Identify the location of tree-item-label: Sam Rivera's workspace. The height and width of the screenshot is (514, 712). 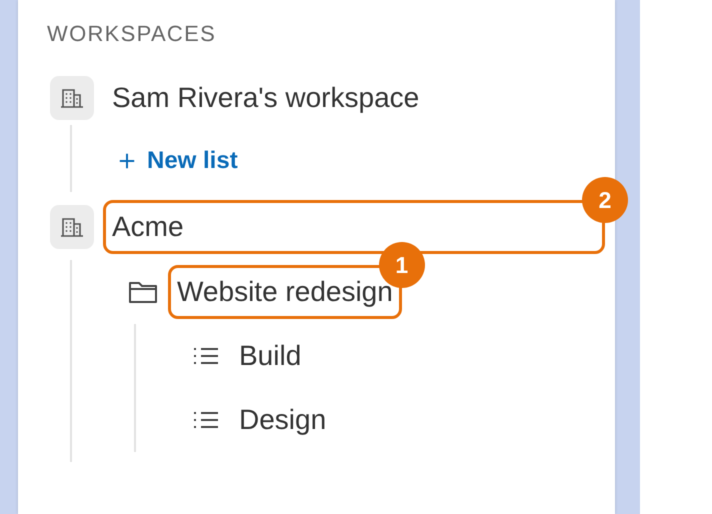
(261, 98).